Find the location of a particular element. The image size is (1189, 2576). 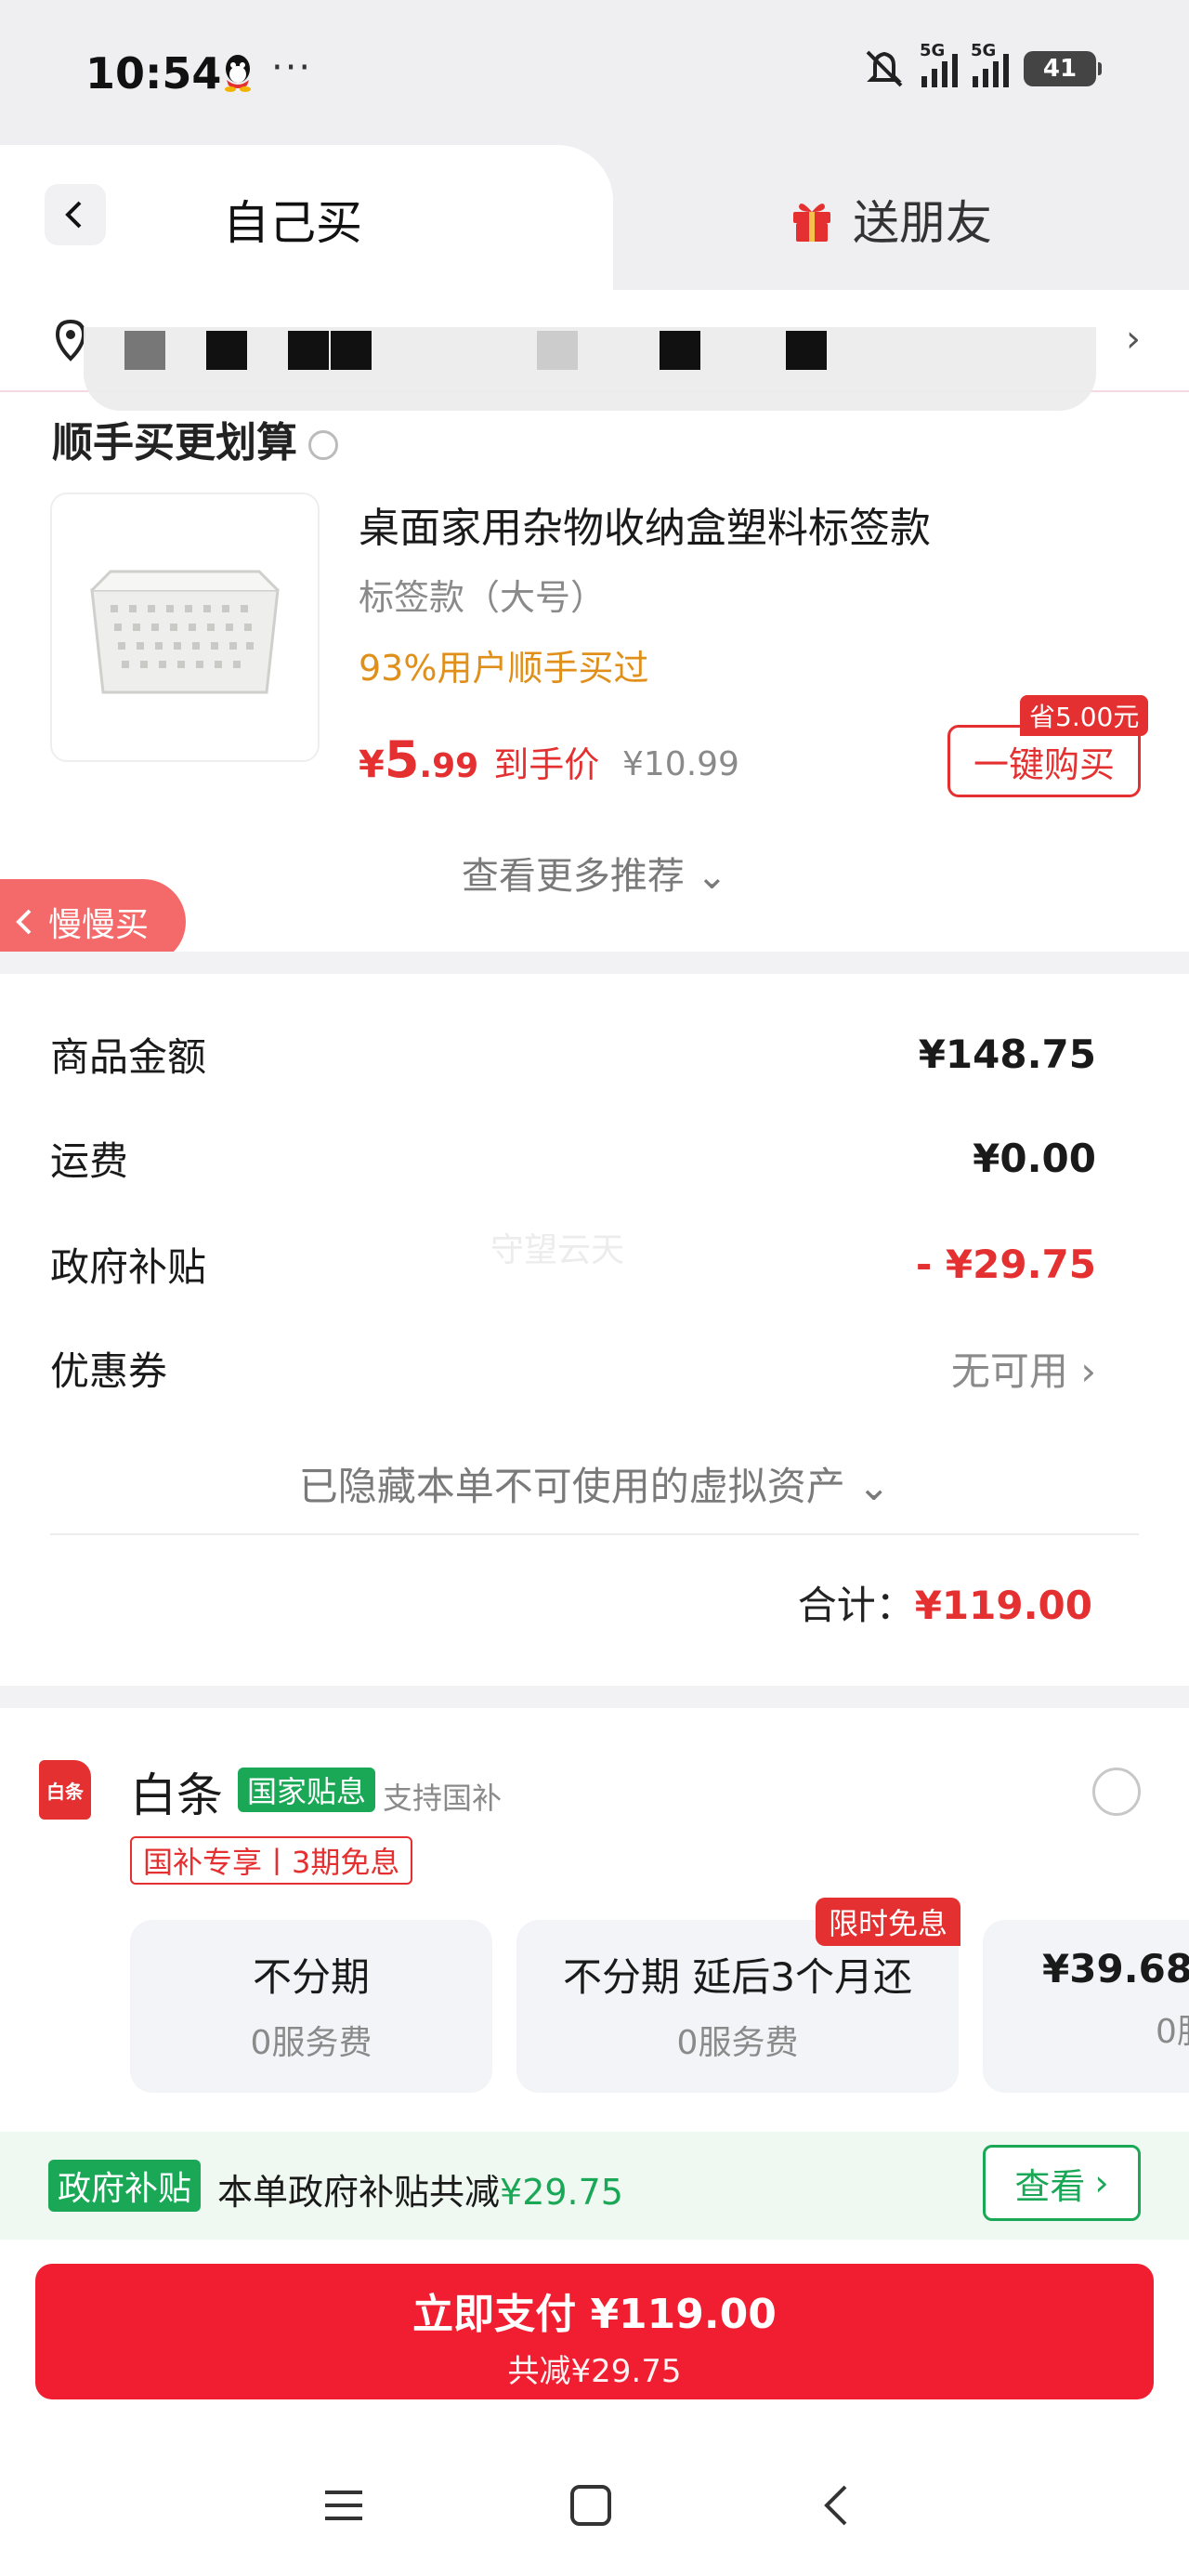

gov-subsidy-text: 本单政府补贴共减¥29.75 is located at coordinates (420, 2192).